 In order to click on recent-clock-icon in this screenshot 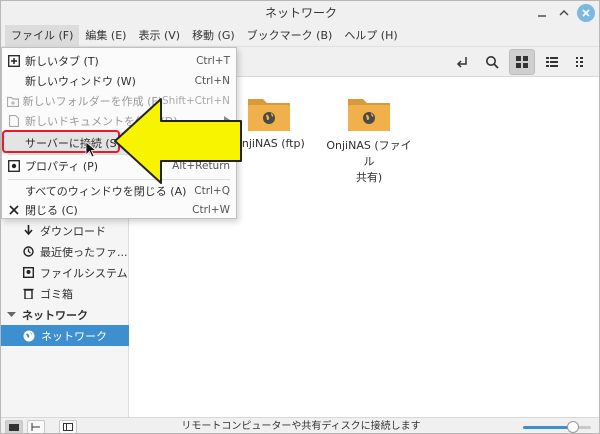, I will do `click(28, 251)`.